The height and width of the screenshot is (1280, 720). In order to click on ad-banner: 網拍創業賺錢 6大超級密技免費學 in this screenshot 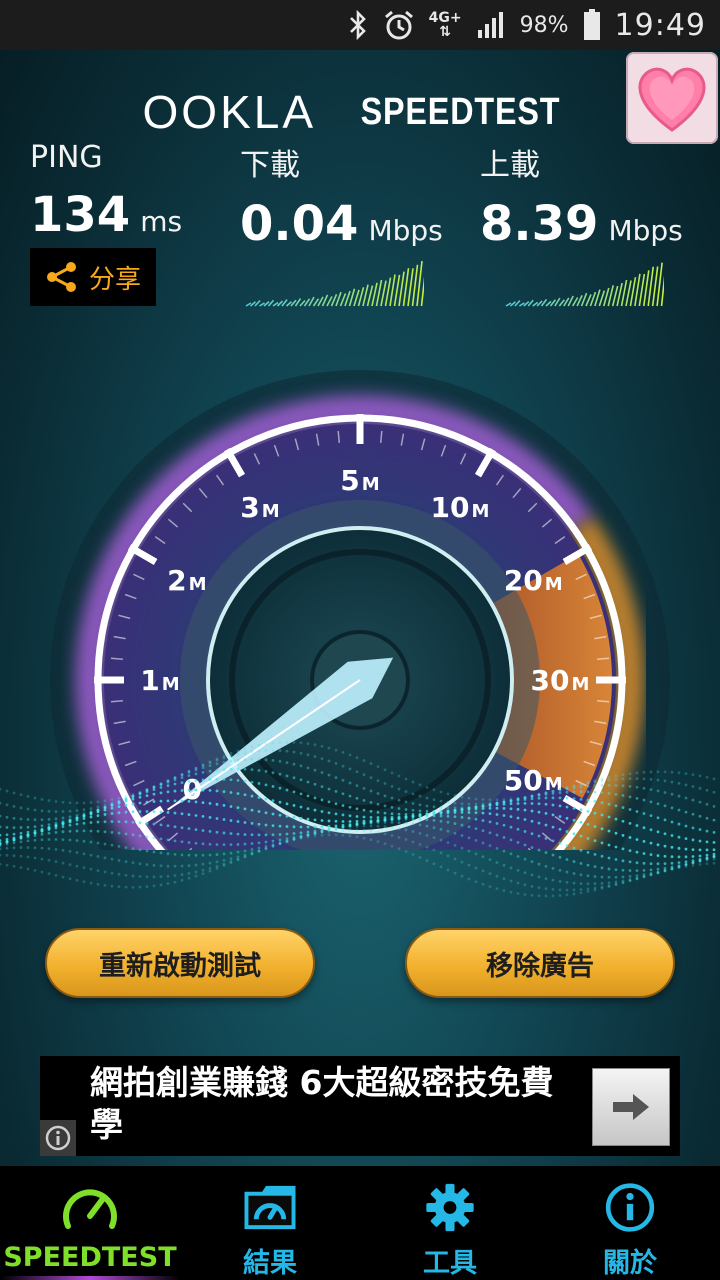, I will do `click(360, 1106)`.